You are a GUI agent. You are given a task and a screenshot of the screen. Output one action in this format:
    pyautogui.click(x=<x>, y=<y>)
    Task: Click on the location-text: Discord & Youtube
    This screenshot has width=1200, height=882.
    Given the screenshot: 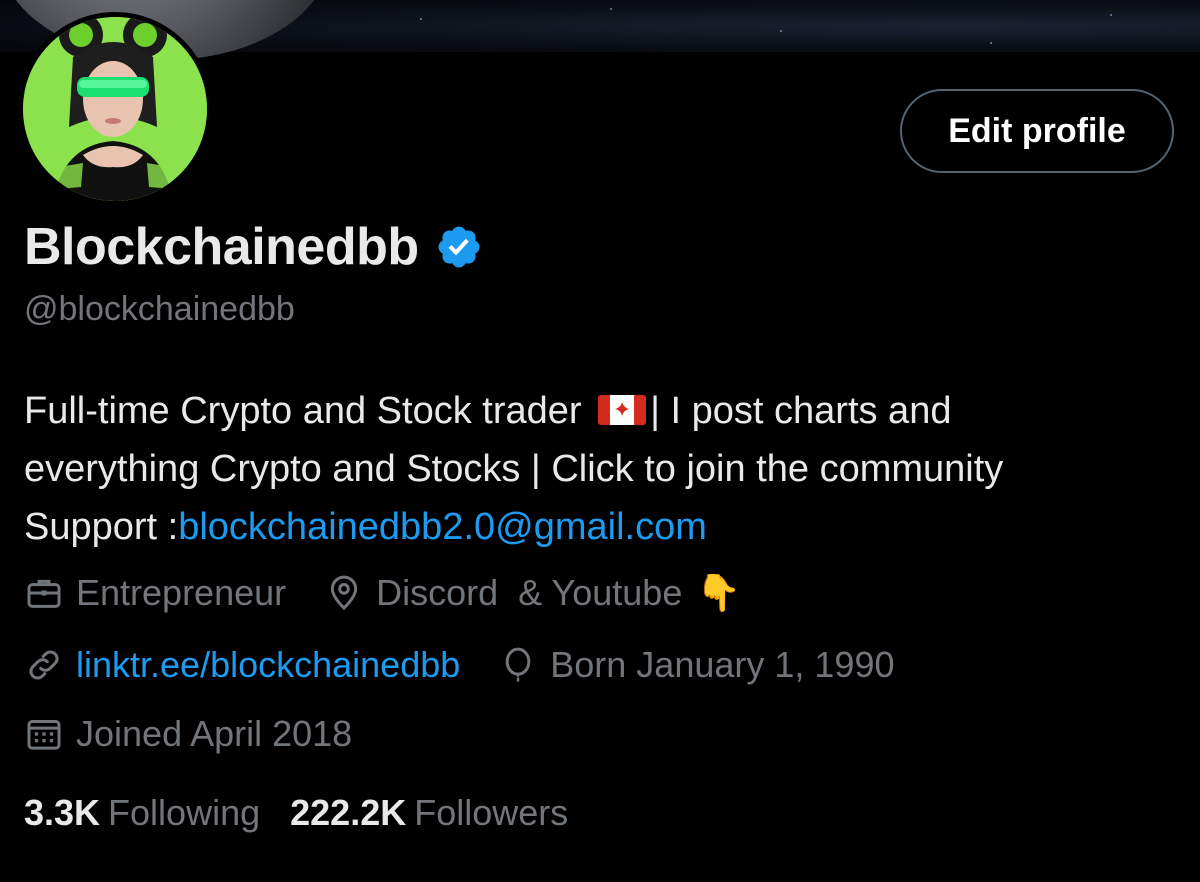 What is the action you would take?
    pyautogui.click(x=529, y=592)
    